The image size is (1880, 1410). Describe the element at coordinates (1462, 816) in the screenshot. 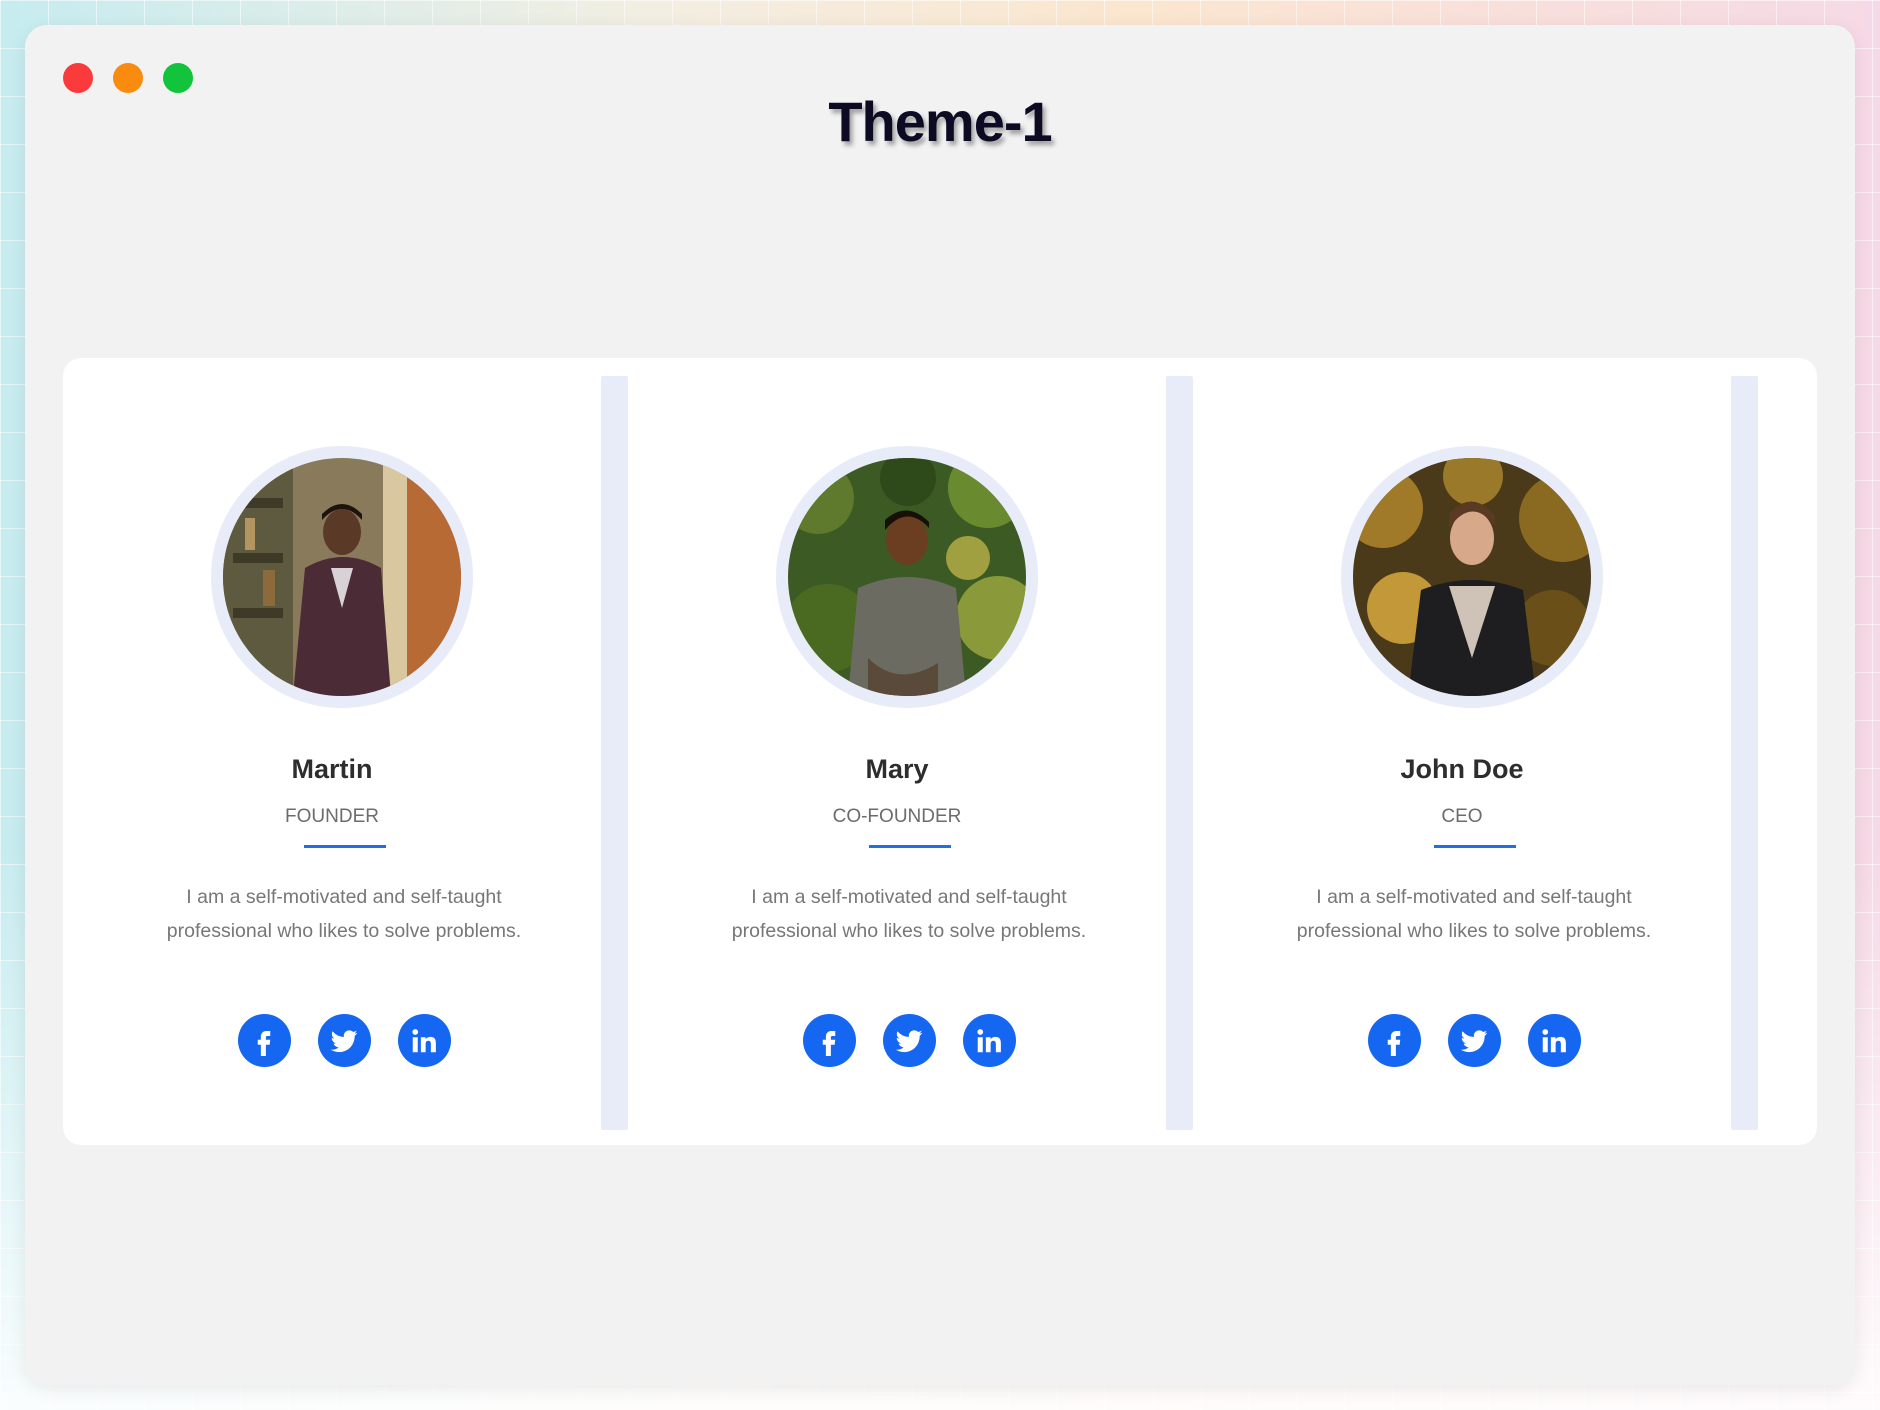

I see `member-role: CEO` at that location.